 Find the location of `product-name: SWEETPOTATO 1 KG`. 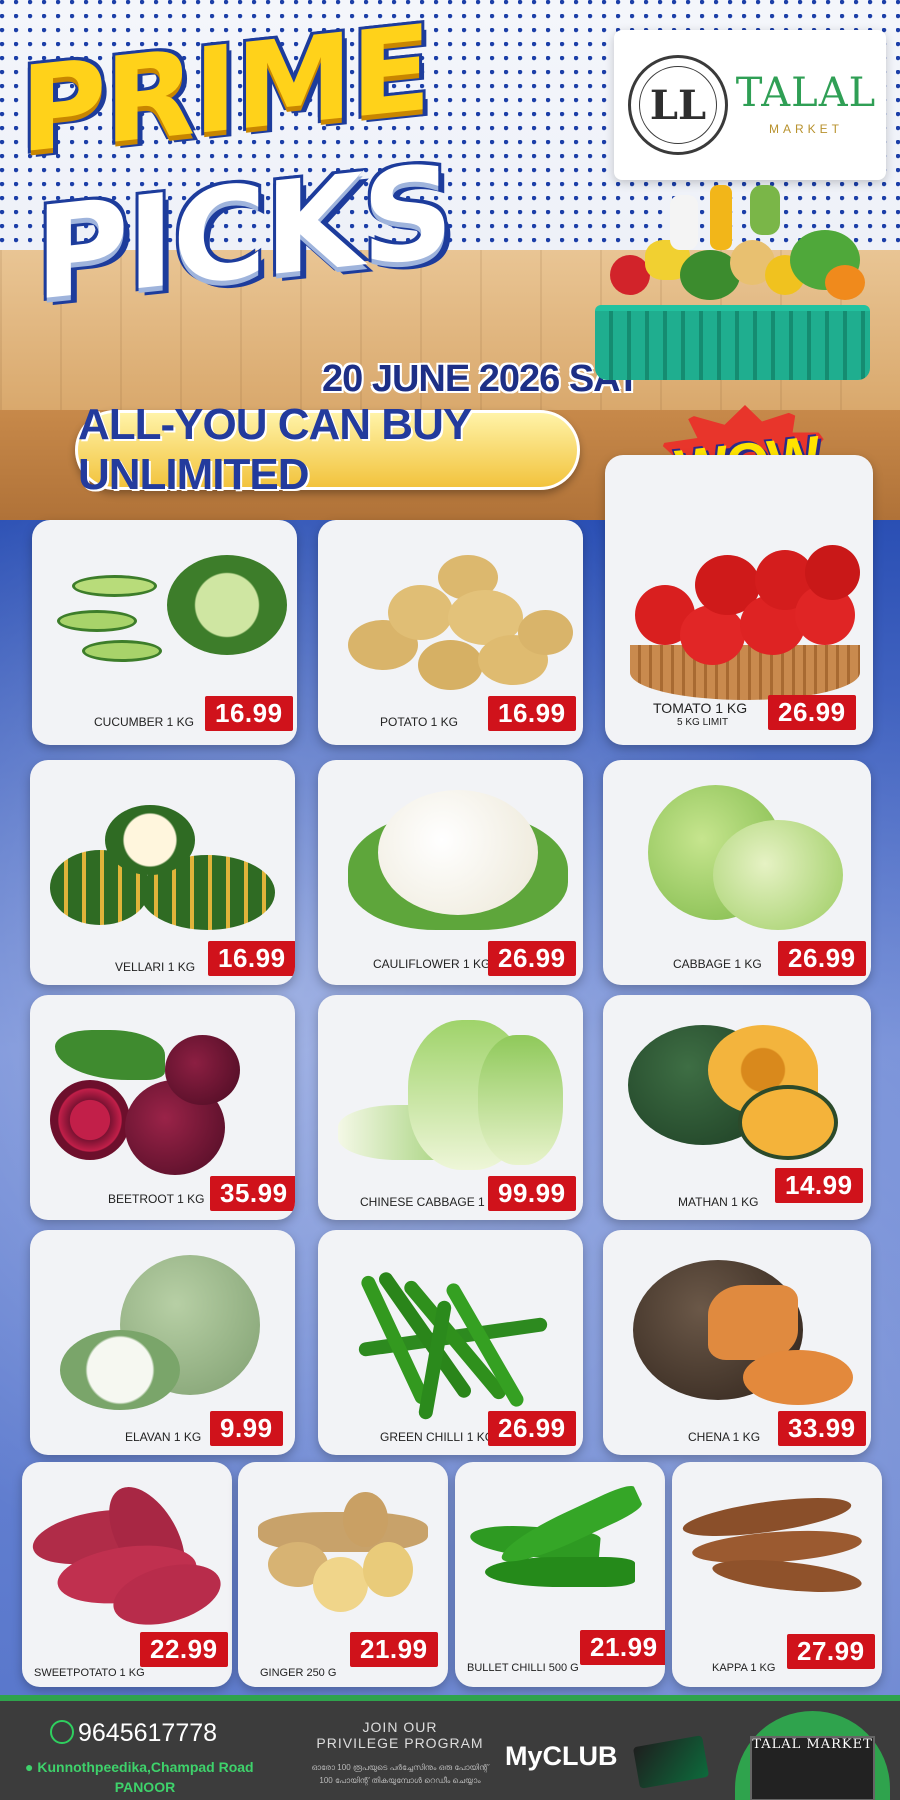

product-name: SWEETPOTATO 1 KG is located at coordinates (89, 1673).